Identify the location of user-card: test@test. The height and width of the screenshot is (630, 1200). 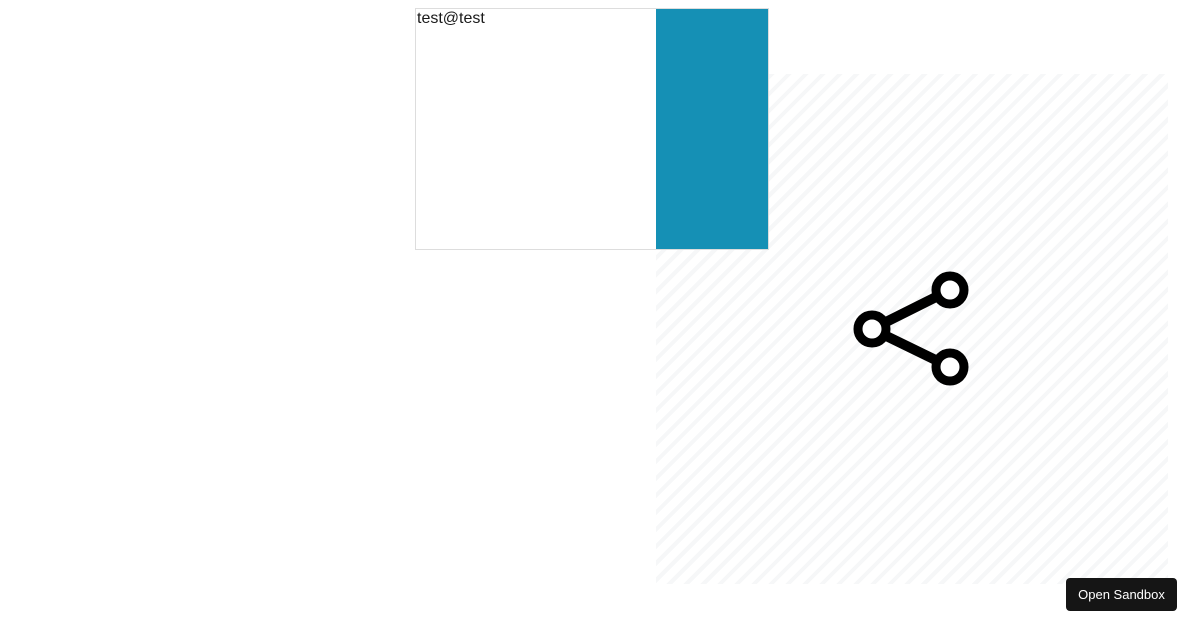
(592, 129).